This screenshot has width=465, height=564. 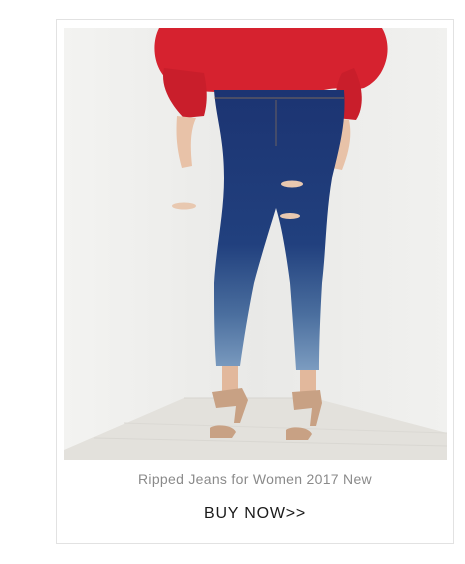 What do you see at coordinates (255, 479) in the screenshot?
I see `product-caption: Ripped Jeans for Women 2017 New` at bounding box center [255, 479].